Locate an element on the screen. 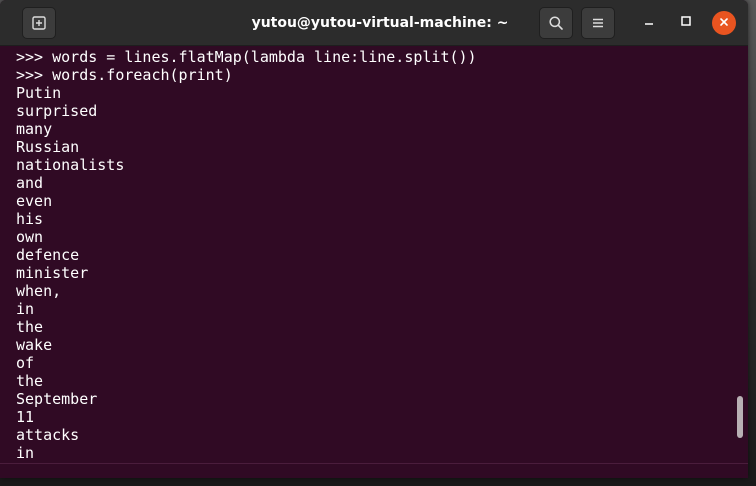 The image size is (756, 486). terminal-line: when, is located at coordinates (39, 291).